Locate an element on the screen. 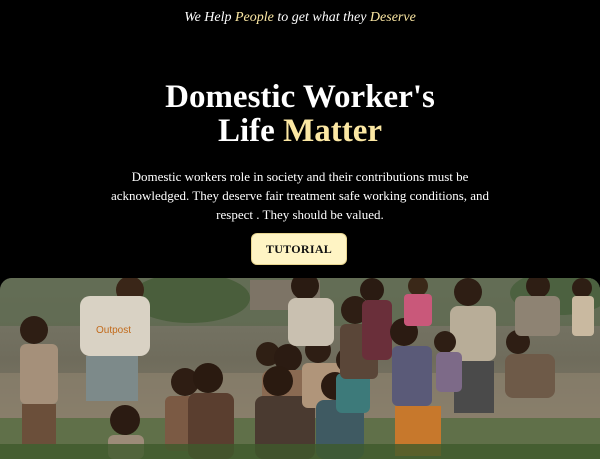 This screenshot has width=600, height=459. title-line-2-plain: Life is located at coordinates (251, 131).